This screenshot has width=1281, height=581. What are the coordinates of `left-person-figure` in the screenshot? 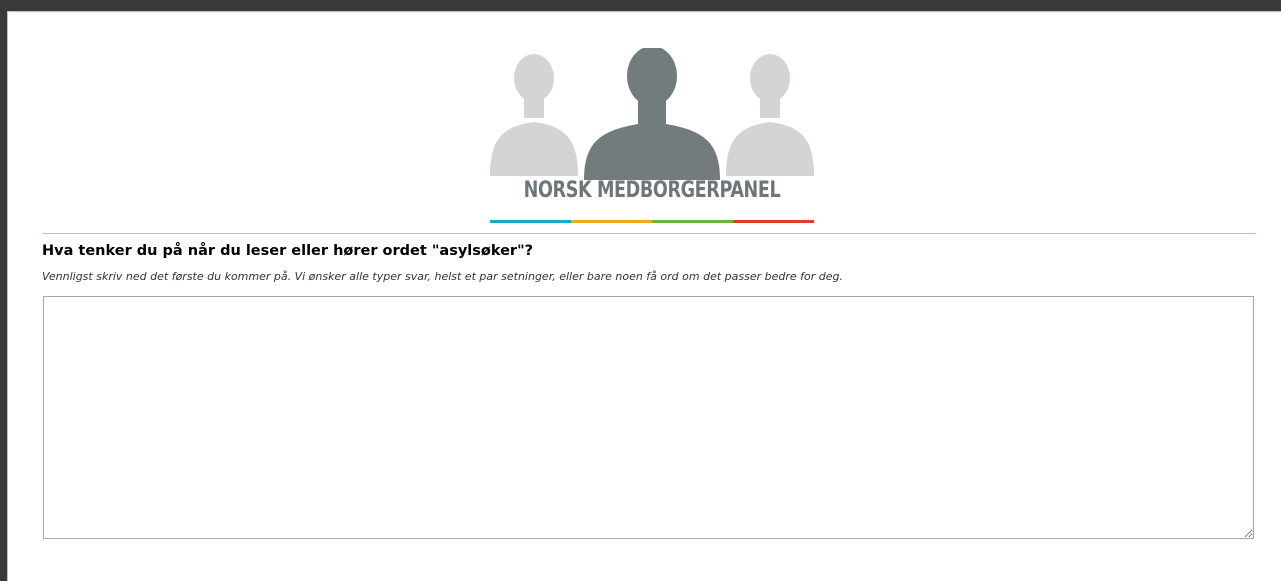 It's located at (534, 115).